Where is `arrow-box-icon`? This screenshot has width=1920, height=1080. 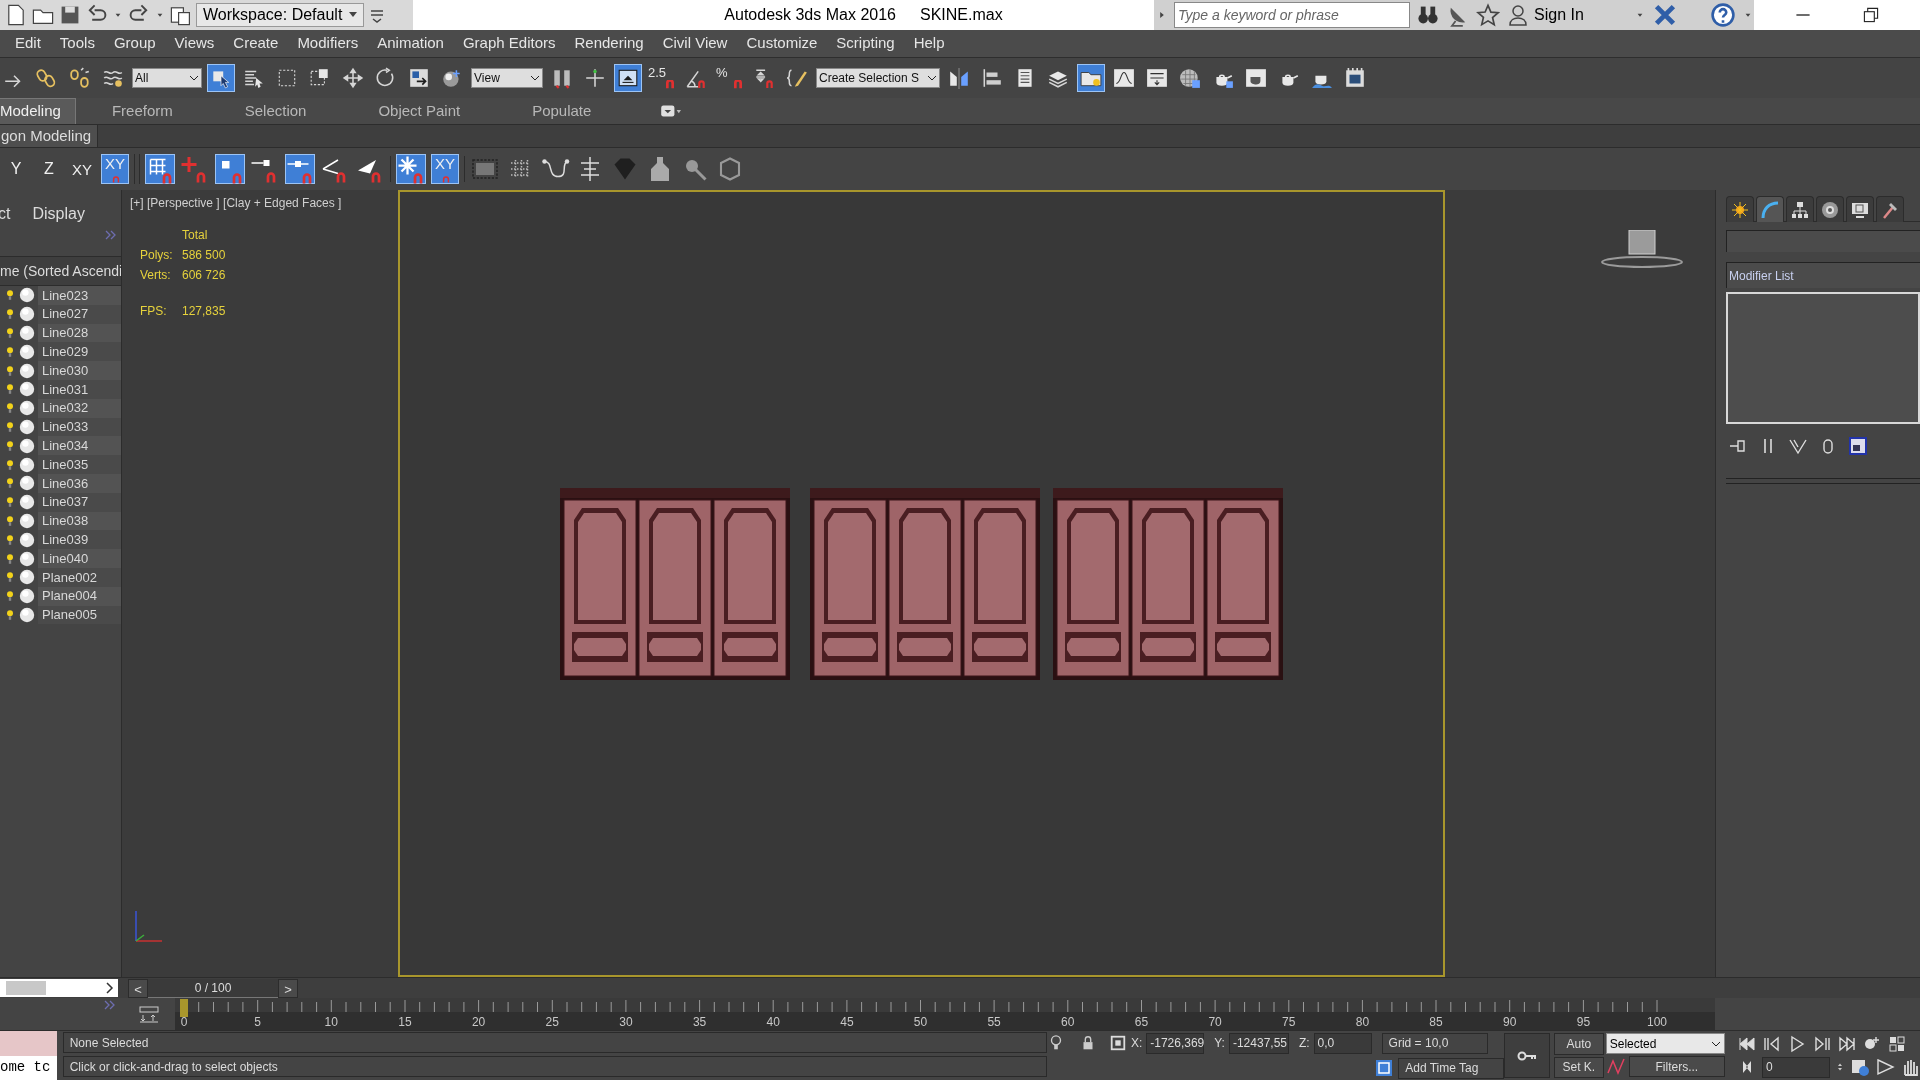 arrow-box-icon is located at coordinates (628, 78).